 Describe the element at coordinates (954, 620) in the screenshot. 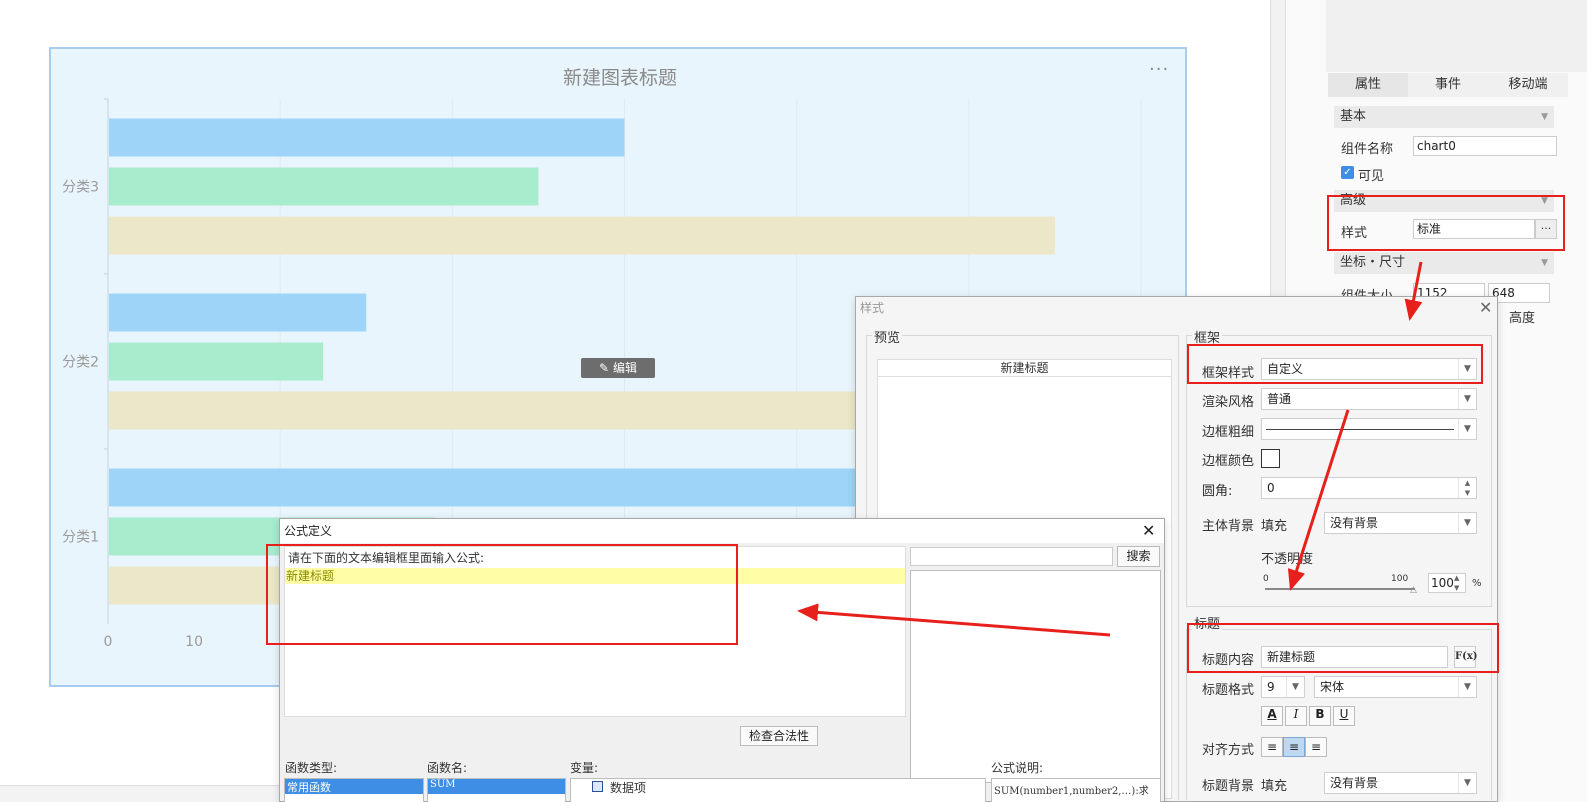

I see `arrow-title-to-formula` at that location.